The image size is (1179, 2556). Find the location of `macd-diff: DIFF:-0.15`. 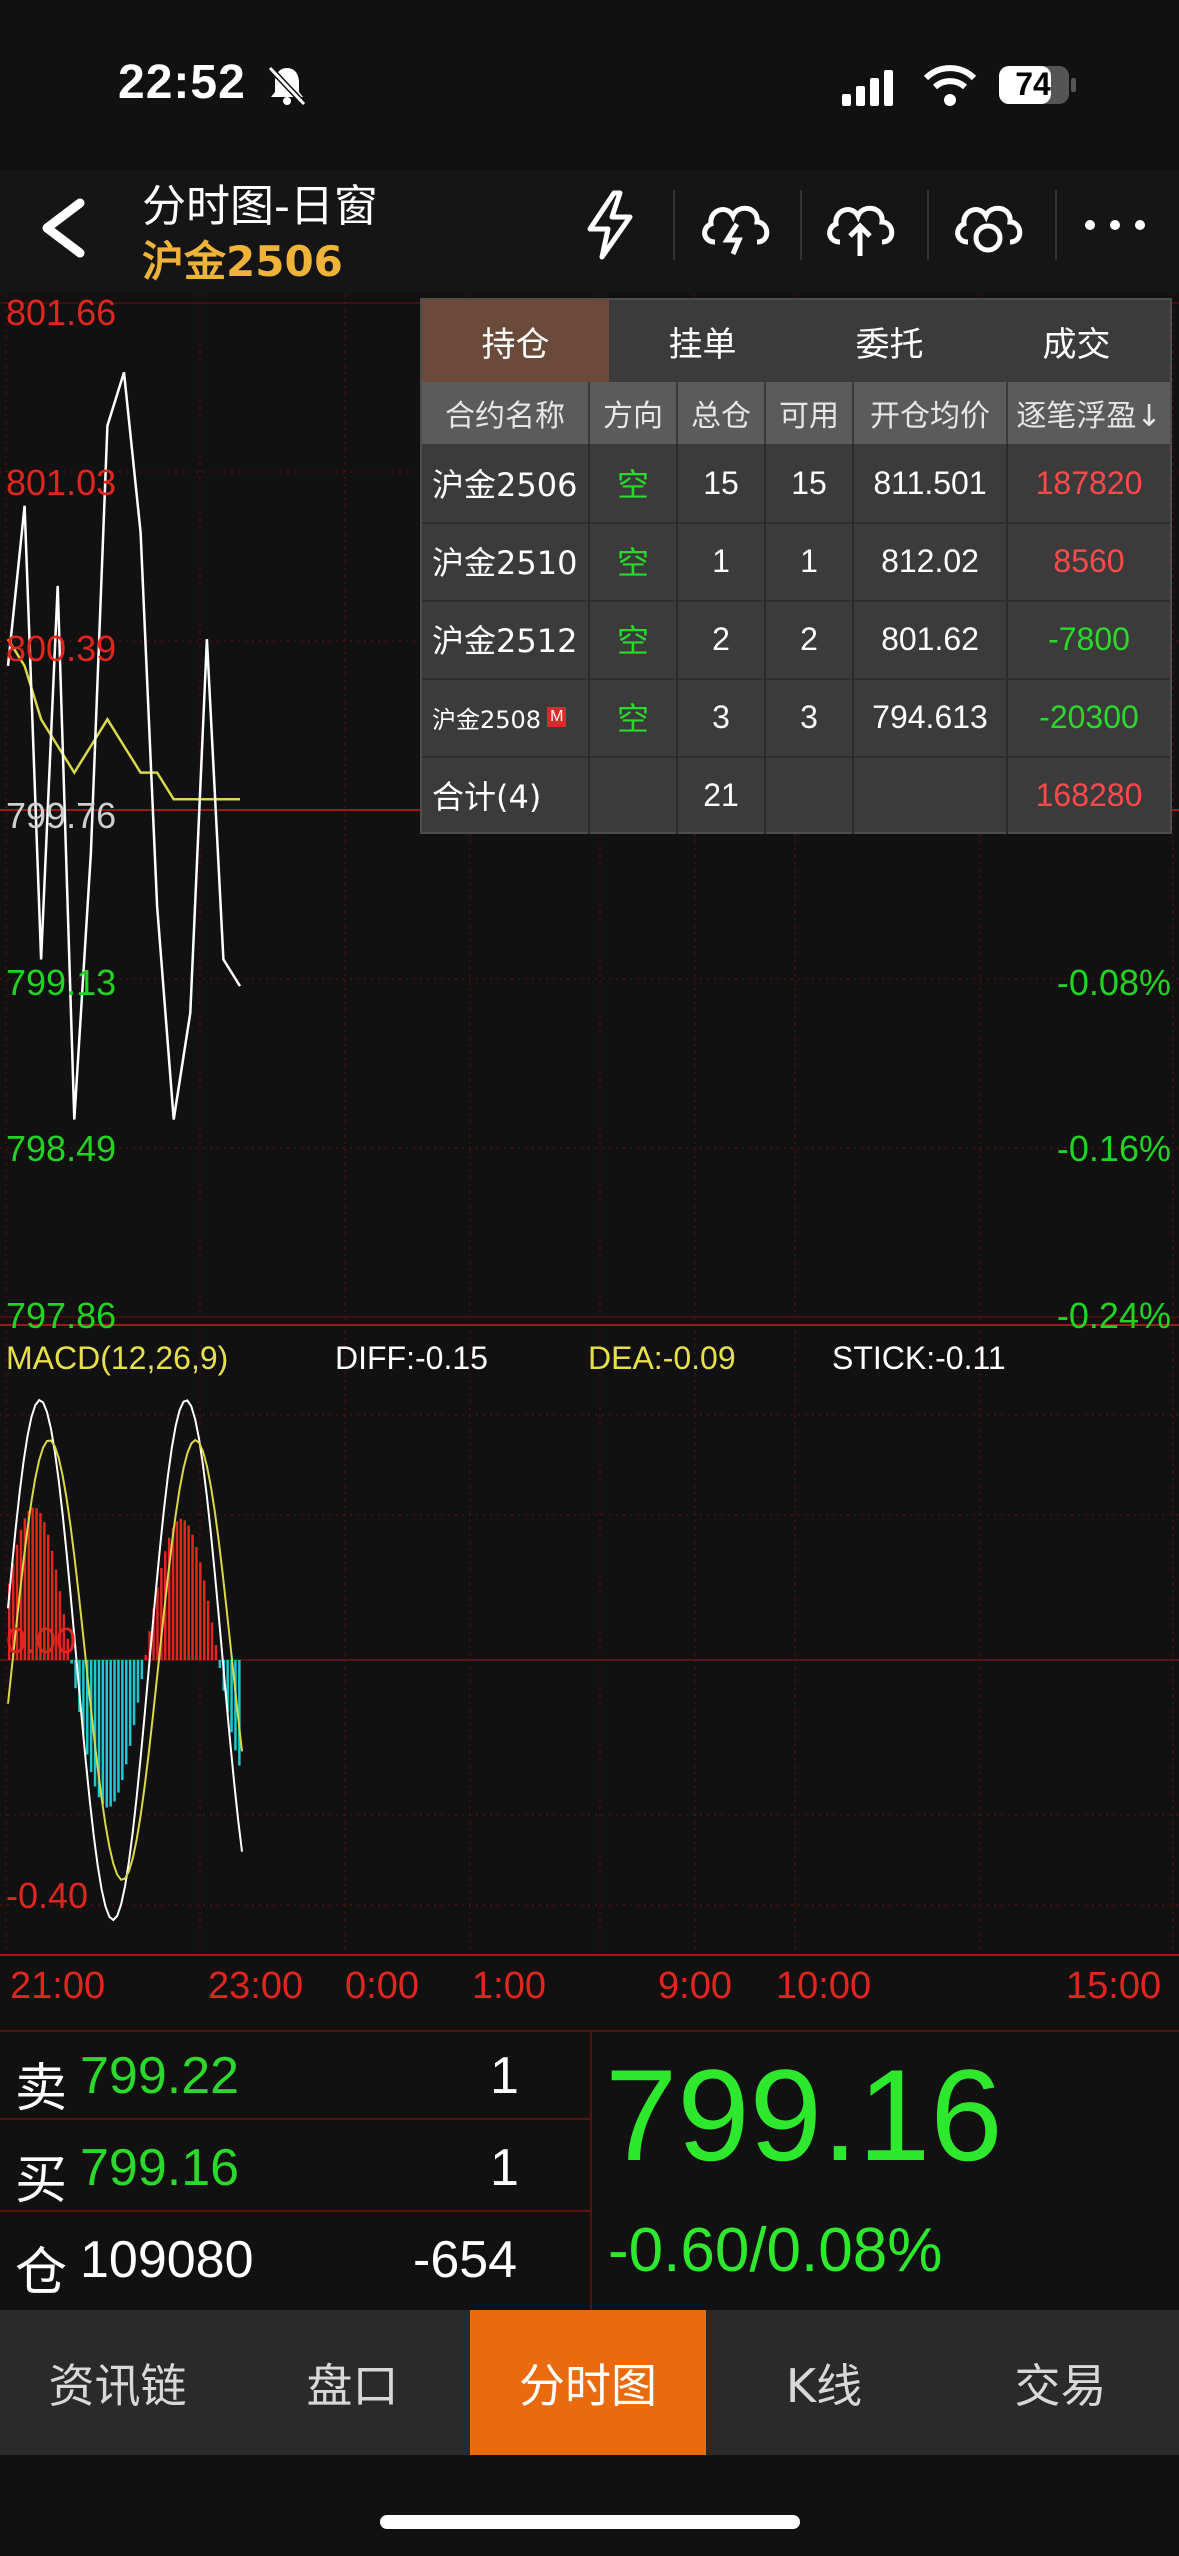

macd-diff: DIFF:-0.15 is located at coordinates (411, 1358).